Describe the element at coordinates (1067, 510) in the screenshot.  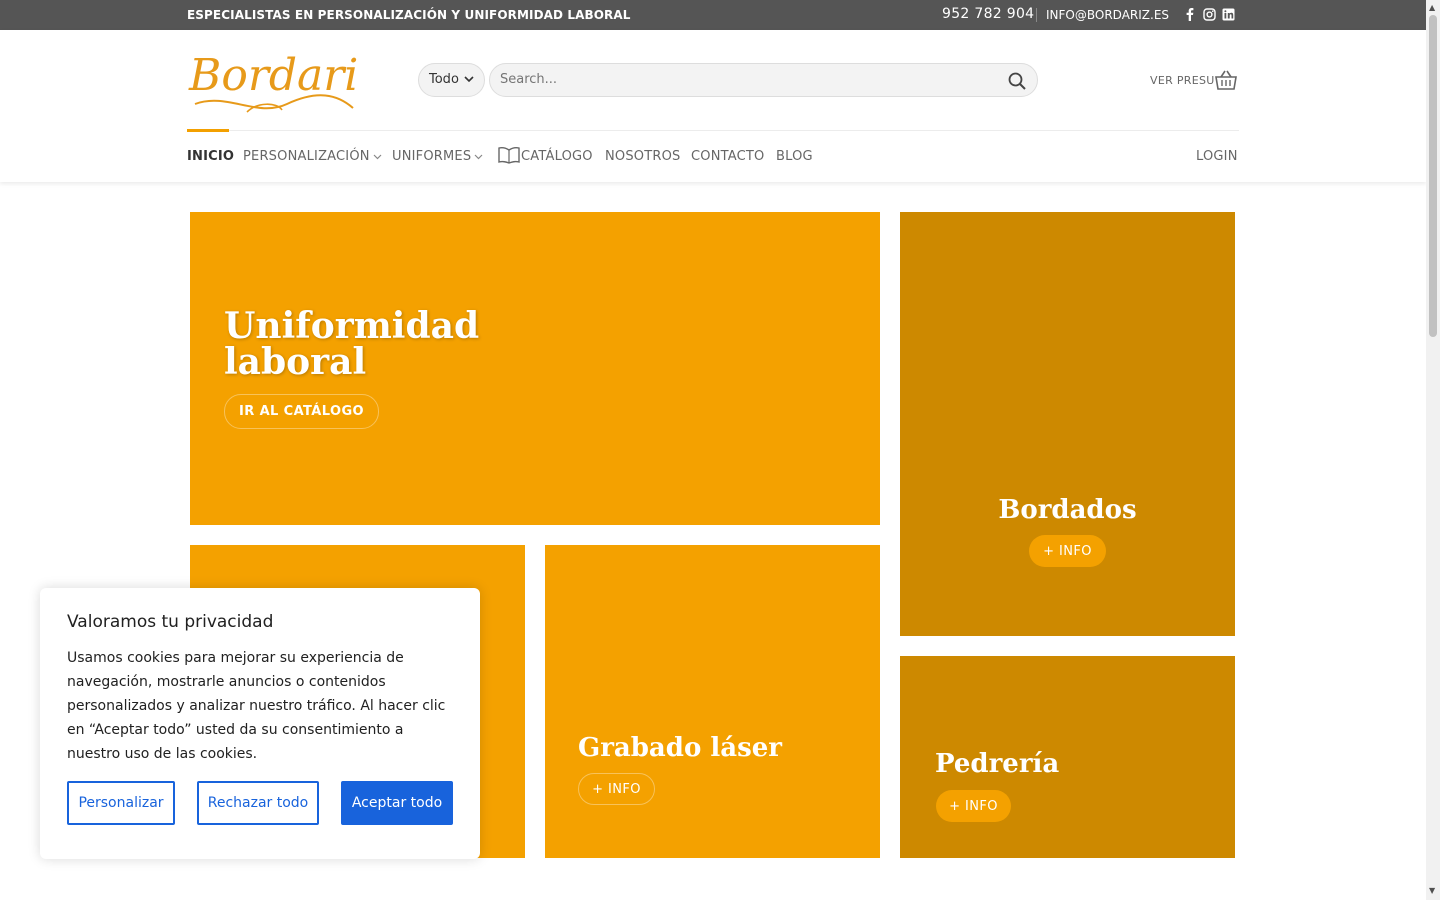
I see `tile-title: Bordados` at that location.